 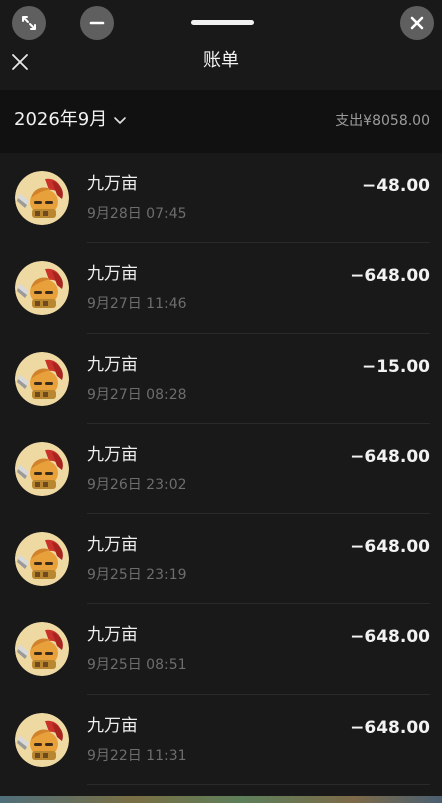 I want to click on transaction-row: 九万亩 9月28日 07:45 −48.00, so click(x=221, y=198).